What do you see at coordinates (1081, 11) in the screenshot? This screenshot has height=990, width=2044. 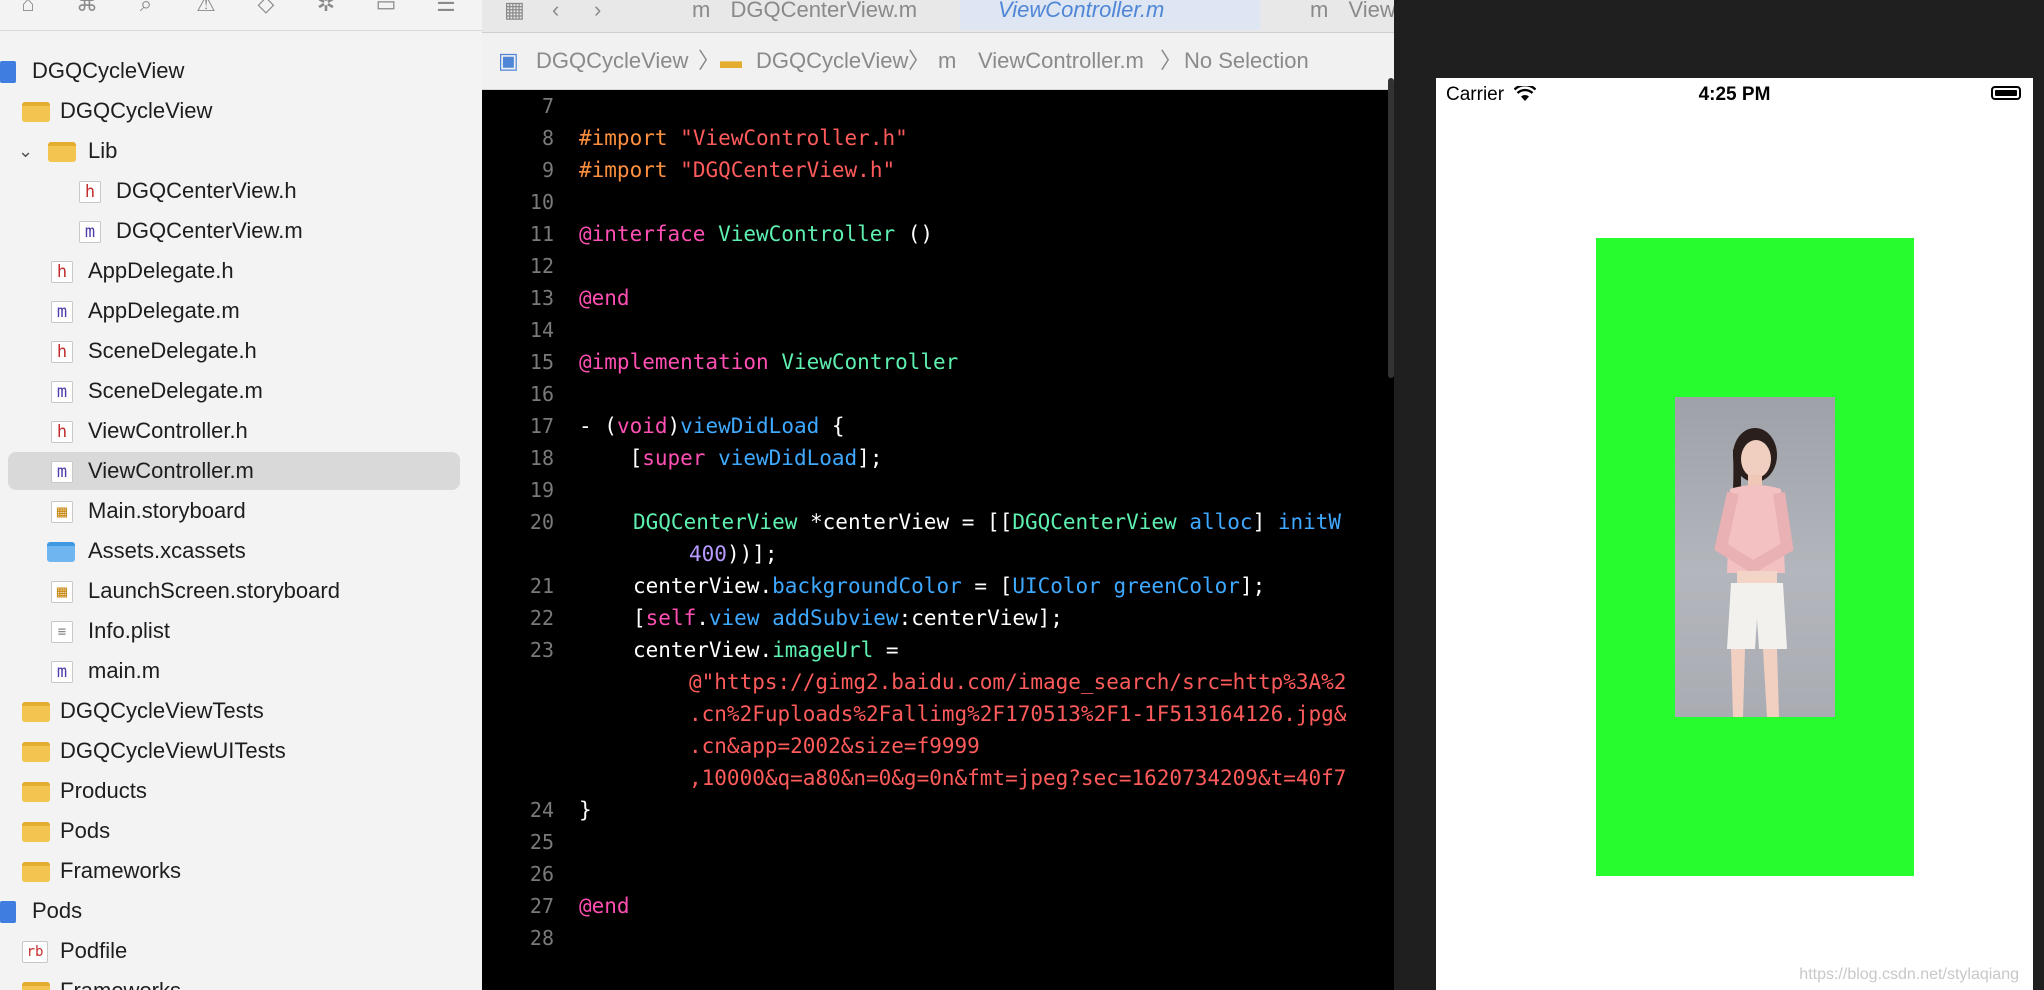 I see `tab-label: ViewController.m` at bounding box center [1081, 11].